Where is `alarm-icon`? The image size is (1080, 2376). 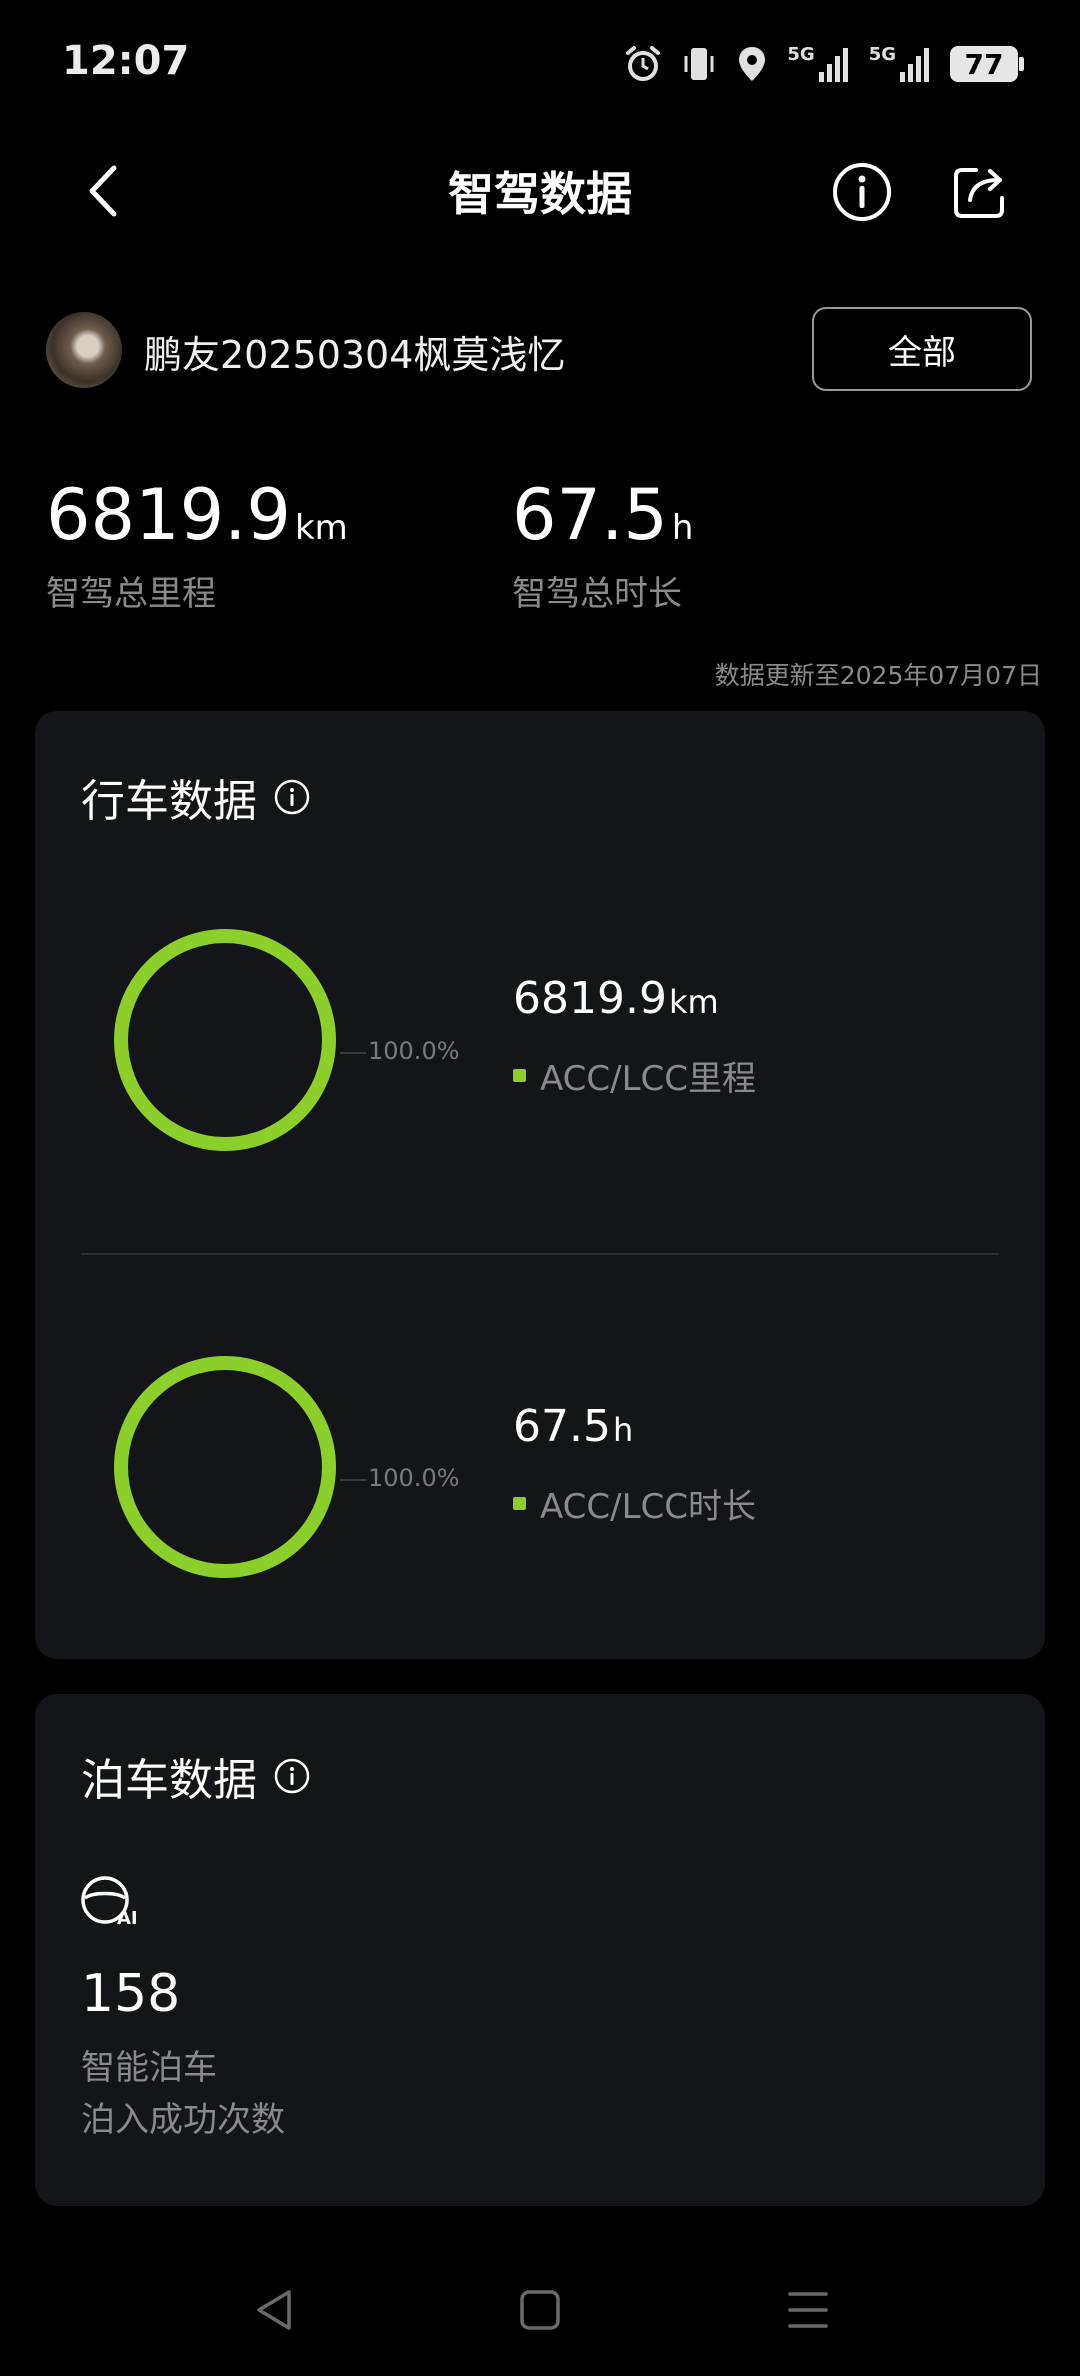
alarm-icon is located at coordinates (643, 63).